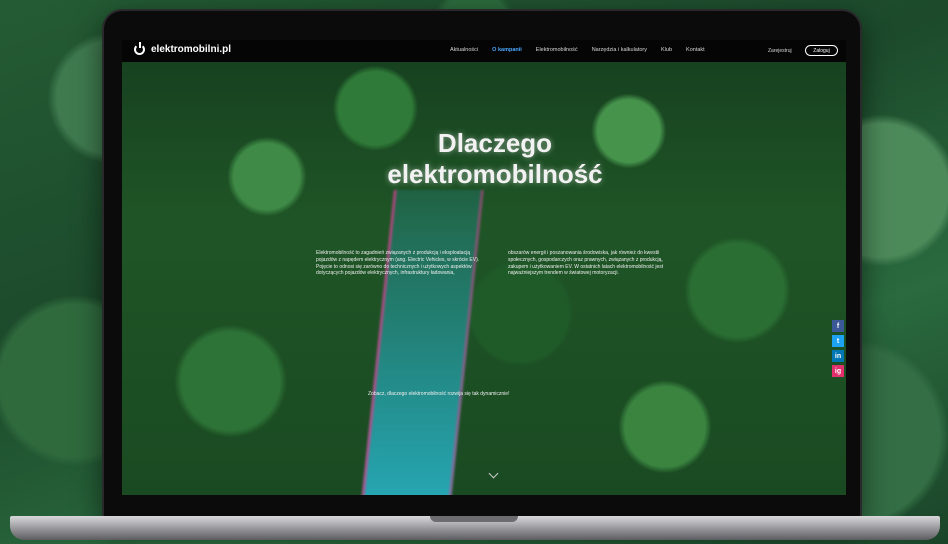 This screenshot has width=948, height=544. Describe the element at coordinates (838, 326) in the screenshot. I see `facebook-icon: f` at that location.